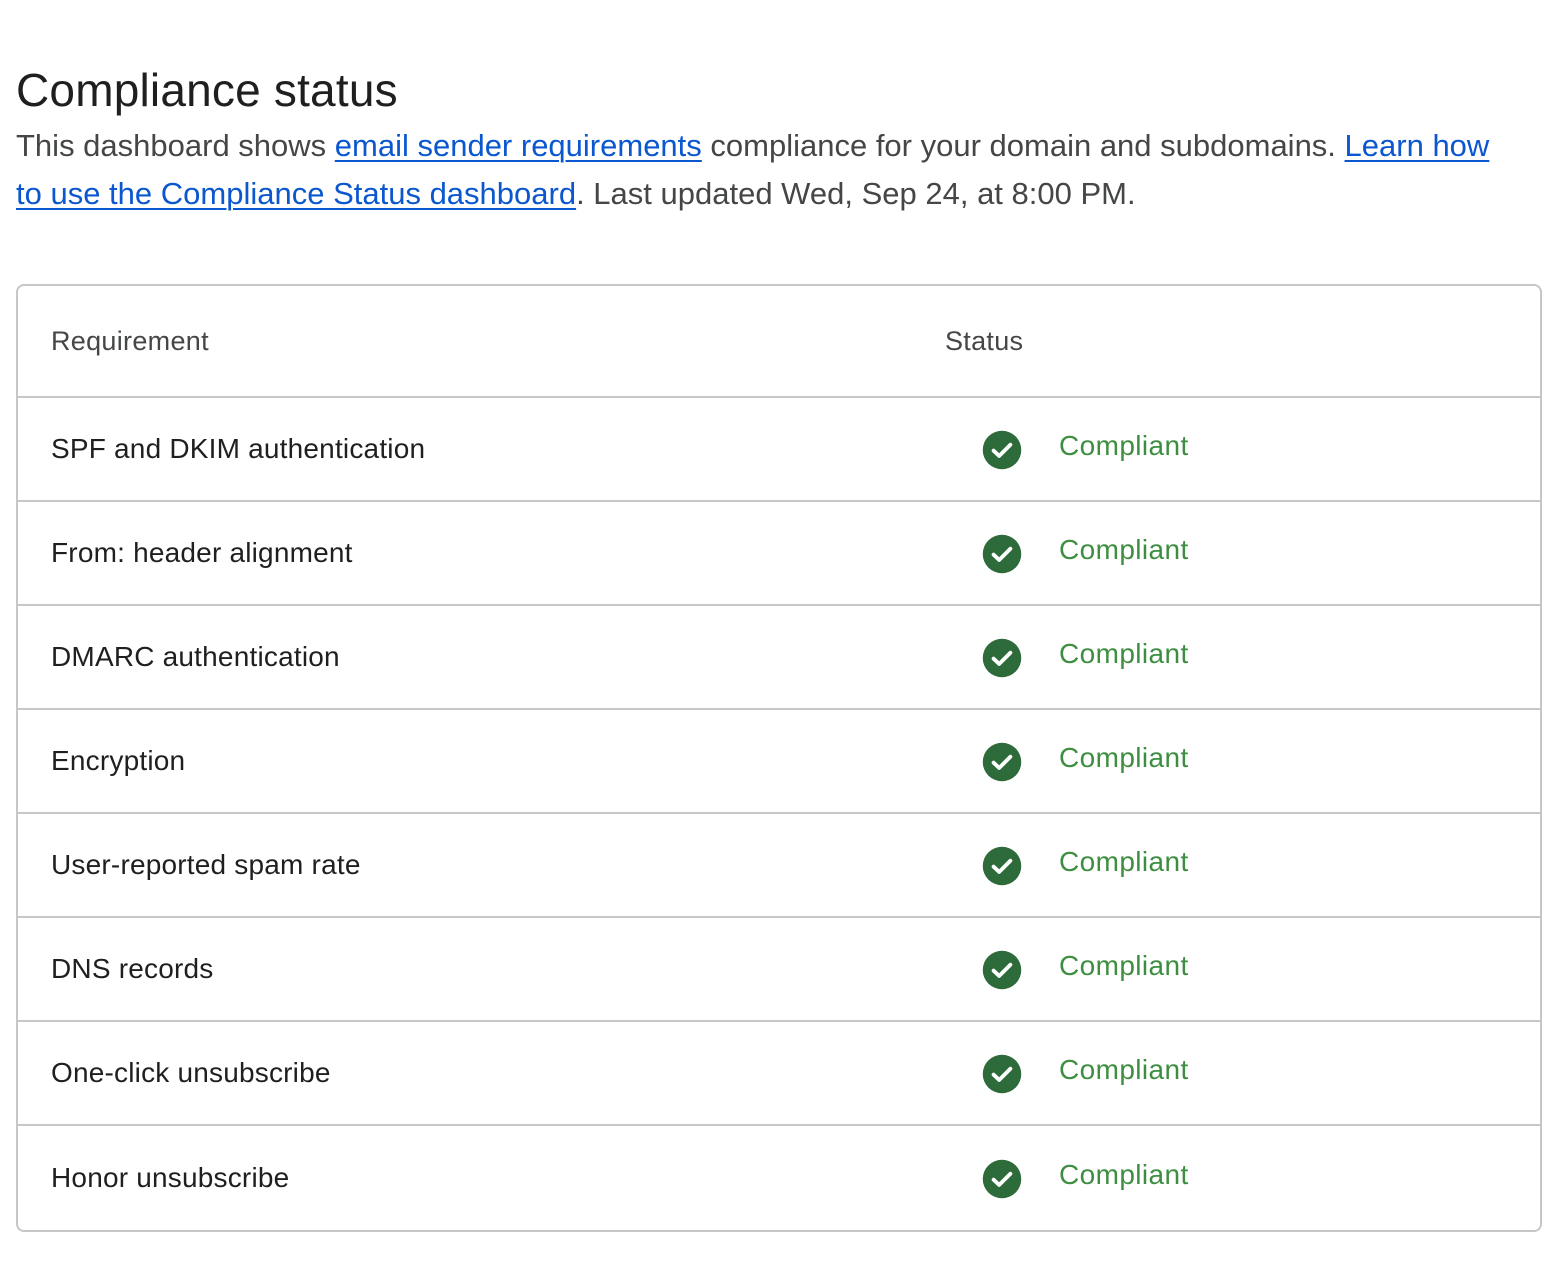 This screenshot has height=1268, width=1564. Describe the element at coordinates (130, 340) in the screenshot. I see `column-header-requirement: Requirement` at that location.